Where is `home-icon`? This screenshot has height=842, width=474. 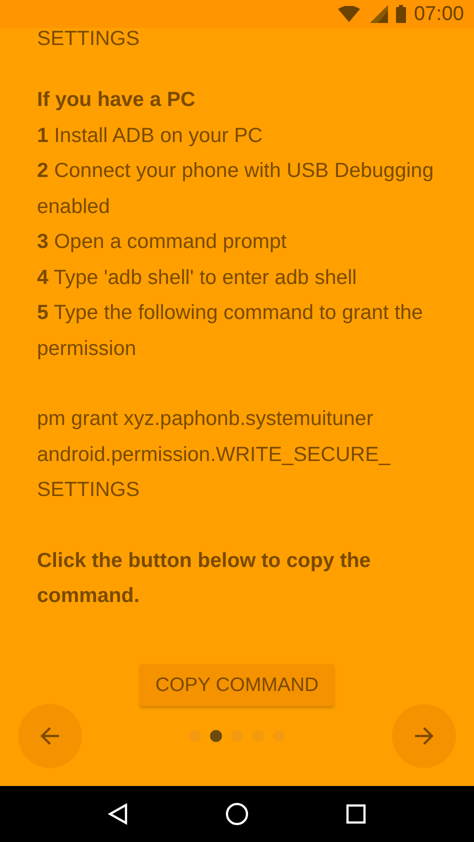
home-icon is located at coordinates (236, 814).